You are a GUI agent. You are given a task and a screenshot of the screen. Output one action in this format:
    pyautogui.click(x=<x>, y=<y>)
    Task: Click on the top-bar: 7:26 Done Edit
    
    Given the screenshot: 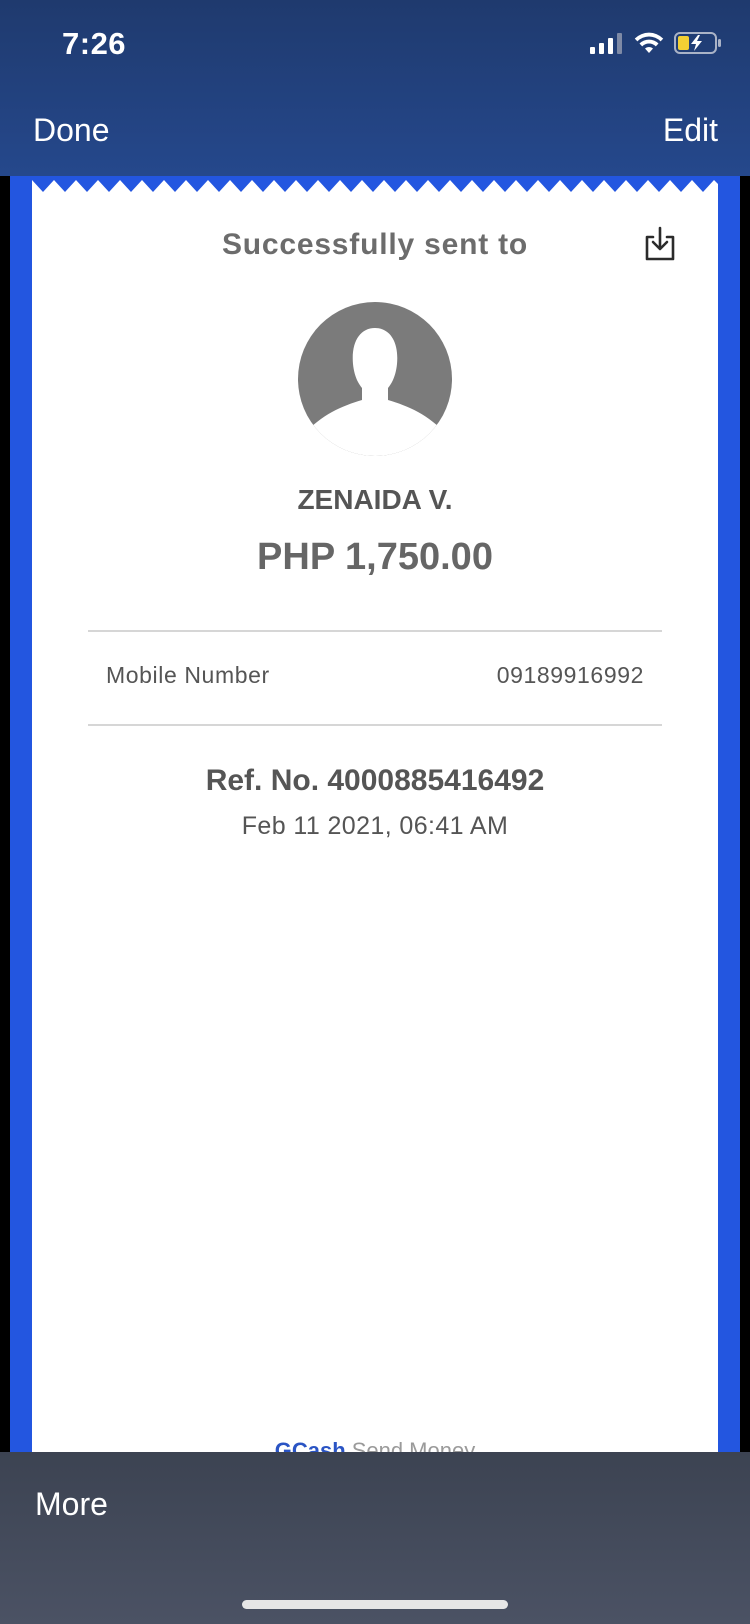 What is the action you would take?
    pyautogui.click(x=375, y=88)
    